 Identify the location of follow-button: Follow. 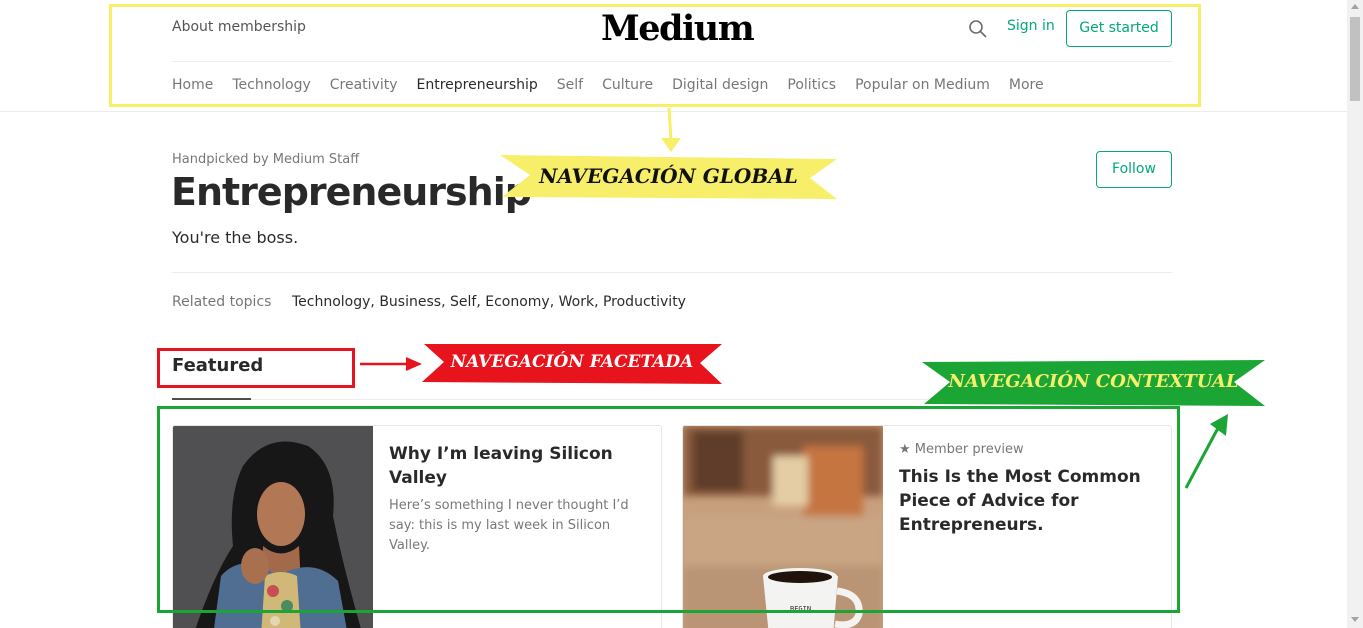
(1134, 169).